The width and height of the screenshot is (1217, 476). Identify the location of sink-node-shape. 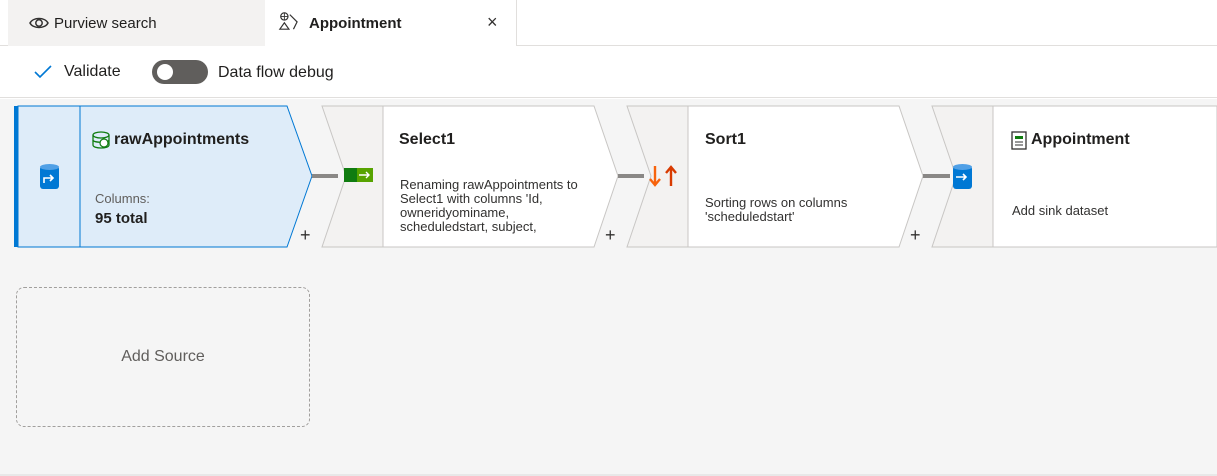
(1074, 176).